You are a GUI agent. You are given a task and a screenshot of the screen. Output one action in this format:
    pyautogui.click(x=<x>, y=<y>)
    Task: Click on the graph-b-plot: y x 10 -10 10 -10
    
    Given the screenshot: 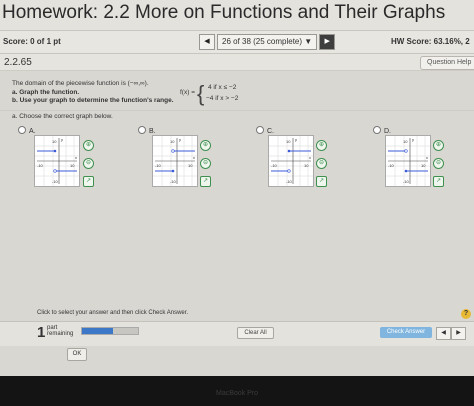 What is the action you would take?
    pyautogui.click(x=175, y=161)
    